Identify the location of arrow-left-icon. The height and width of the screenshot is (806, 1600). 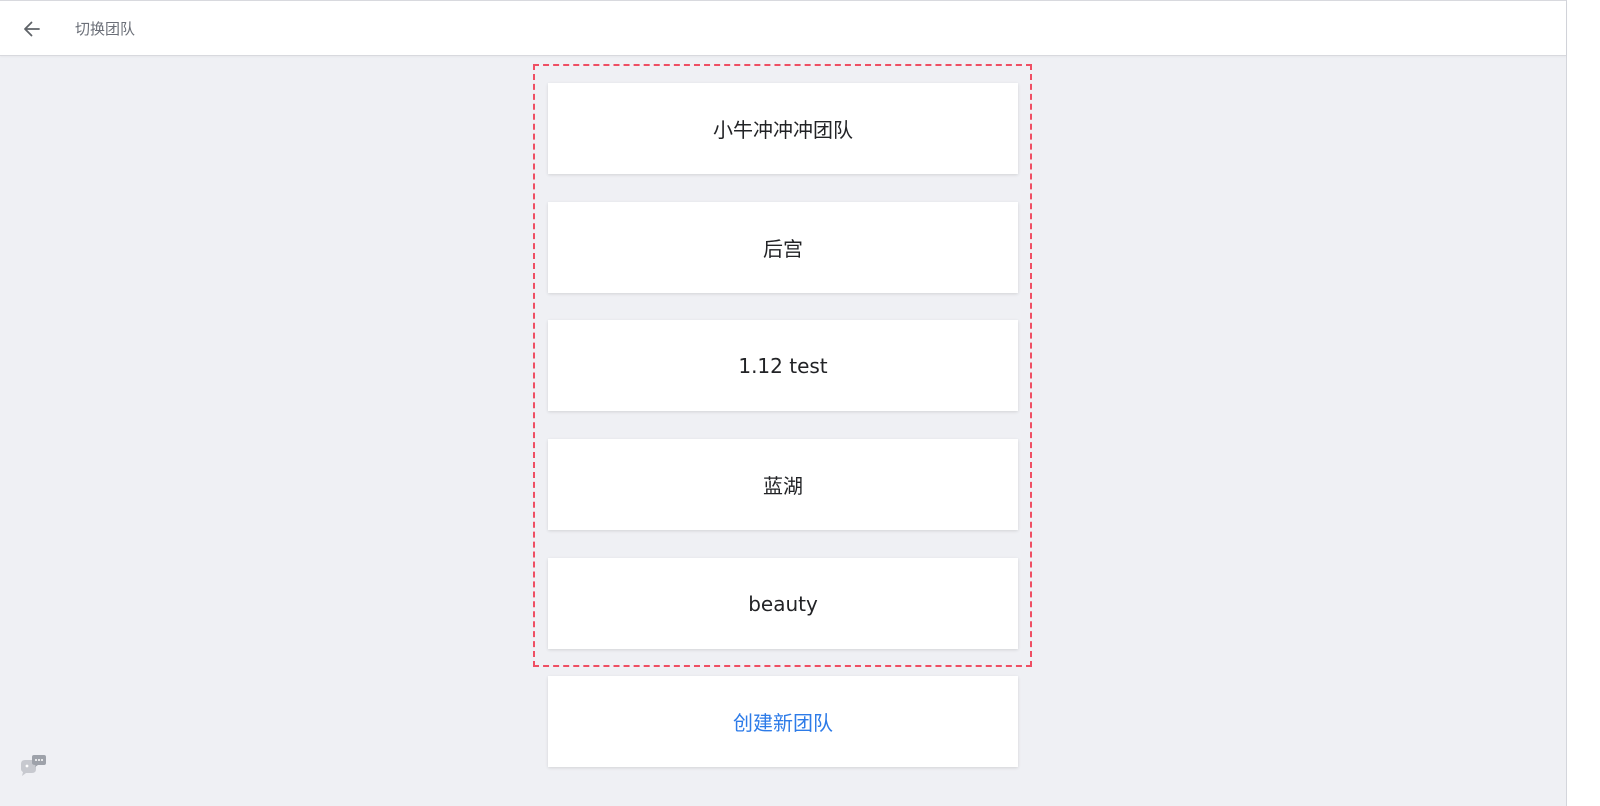
(32, 29).